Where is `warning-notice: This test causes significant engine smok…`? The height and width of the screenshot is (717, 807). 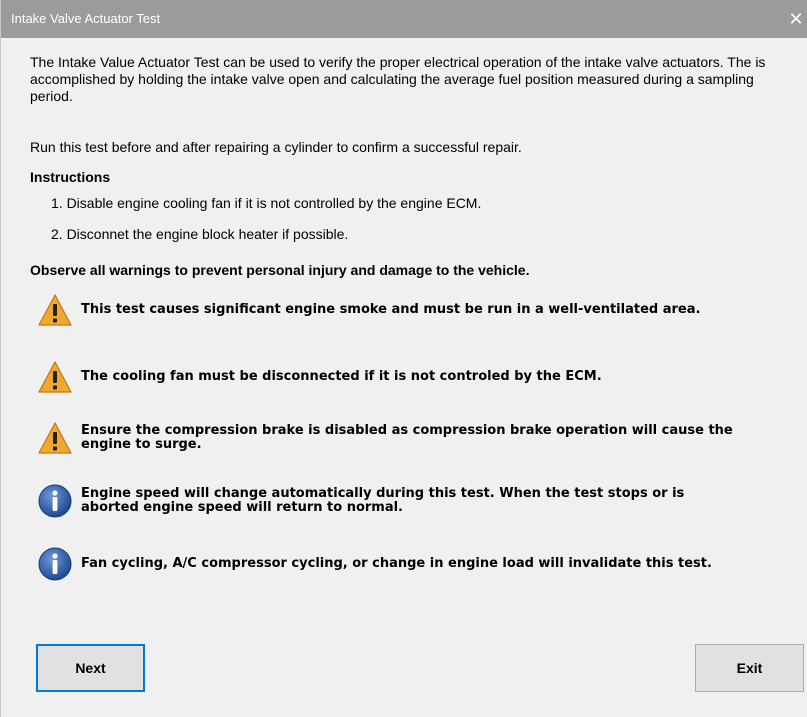 warning-notice: This test causes significant engine smok… is located at coordinates (389, 310).